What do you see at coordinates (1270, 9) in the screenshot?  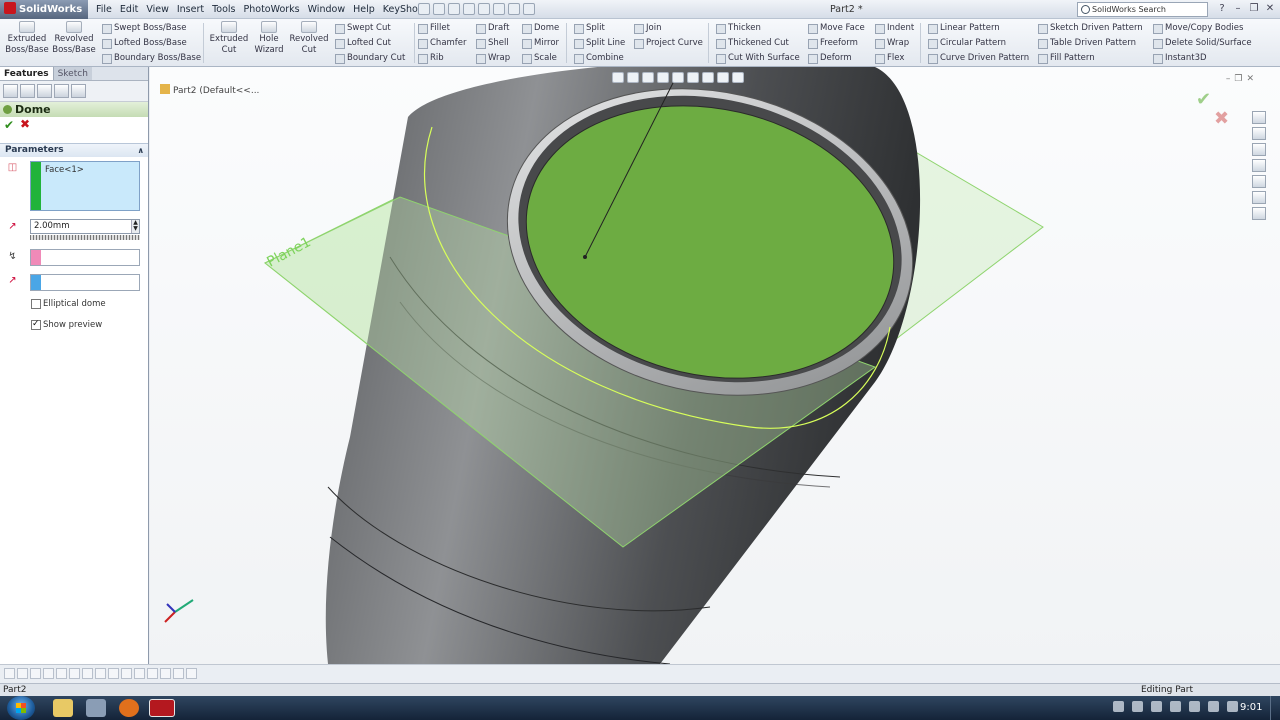 I see `close-icon: ✕` at bounding box center [1270, 9].